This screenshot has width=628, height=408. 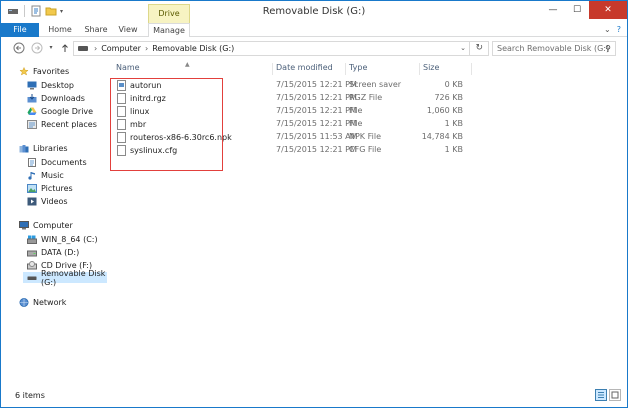 I want to click on sidebar-item-google-drive: Google Drive, so click(x=60, y=111).